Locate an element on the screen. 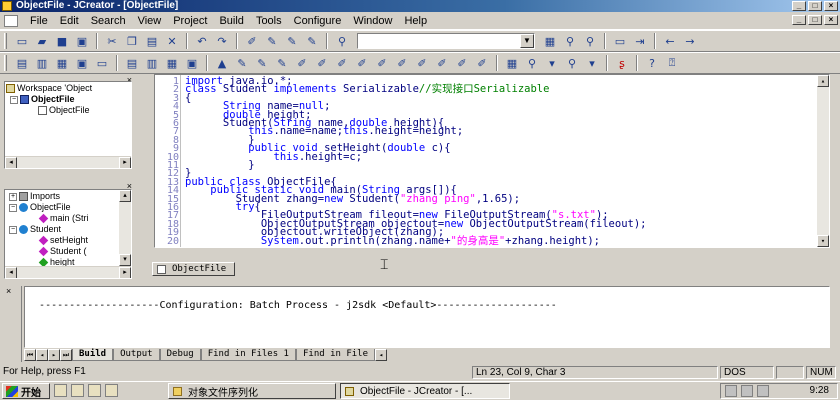 Image resolution: width=840 pixels, height=400 pixels. menu-search: Search is located at coordinates (108, 21).